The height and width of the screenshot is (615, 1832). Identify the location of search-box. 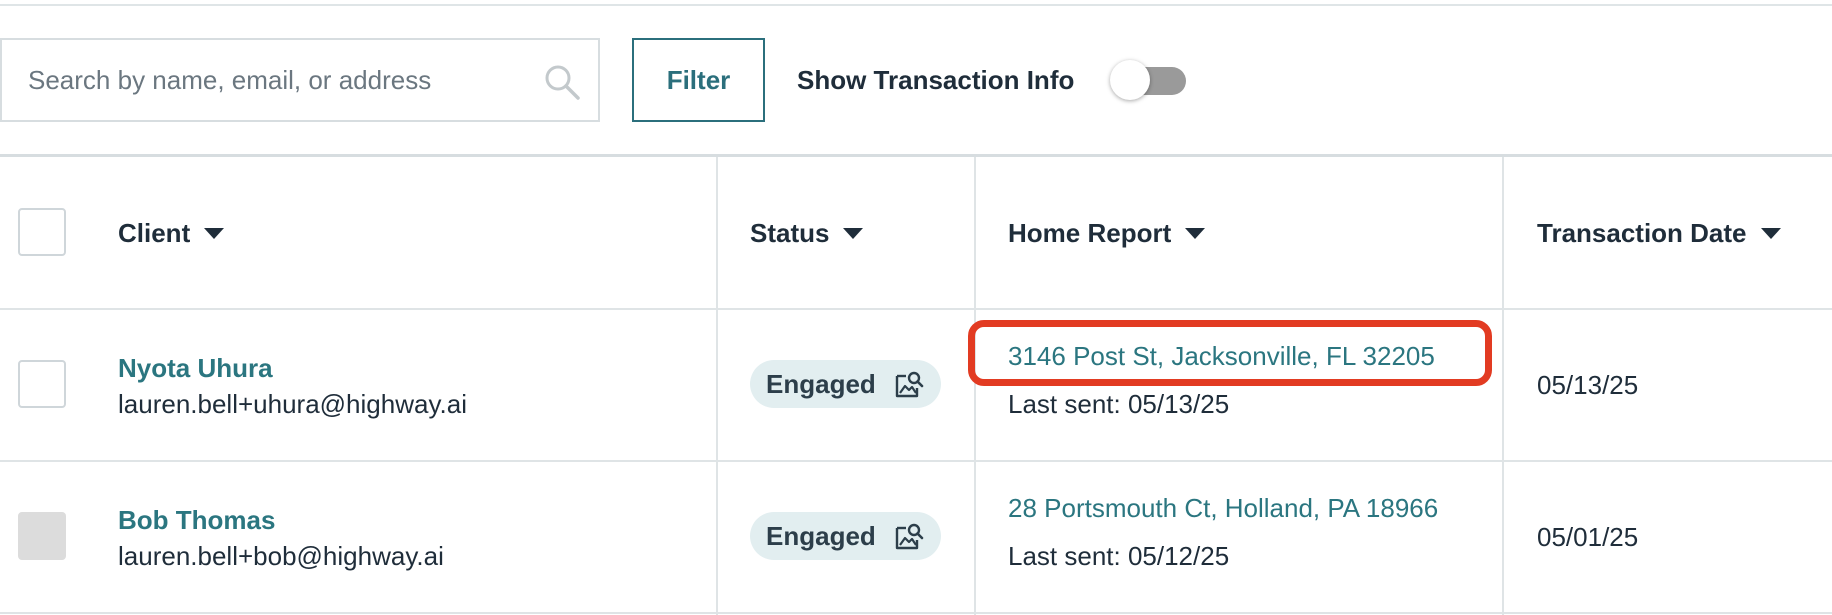
(300, 80).